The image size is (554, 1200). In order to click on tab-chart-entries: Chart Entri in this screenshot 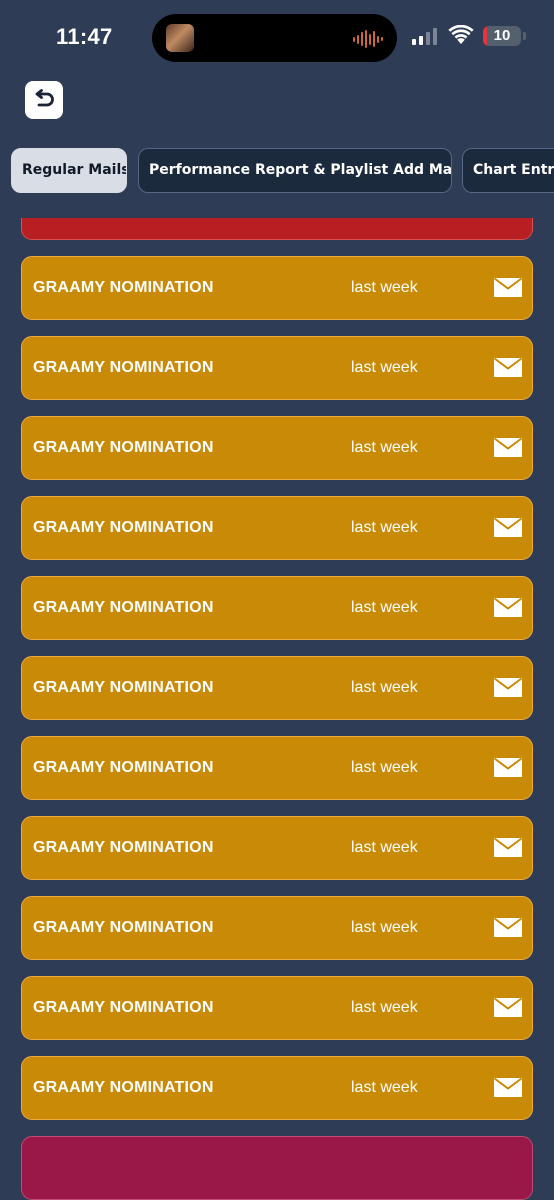, I will do `click(508, 170)`.